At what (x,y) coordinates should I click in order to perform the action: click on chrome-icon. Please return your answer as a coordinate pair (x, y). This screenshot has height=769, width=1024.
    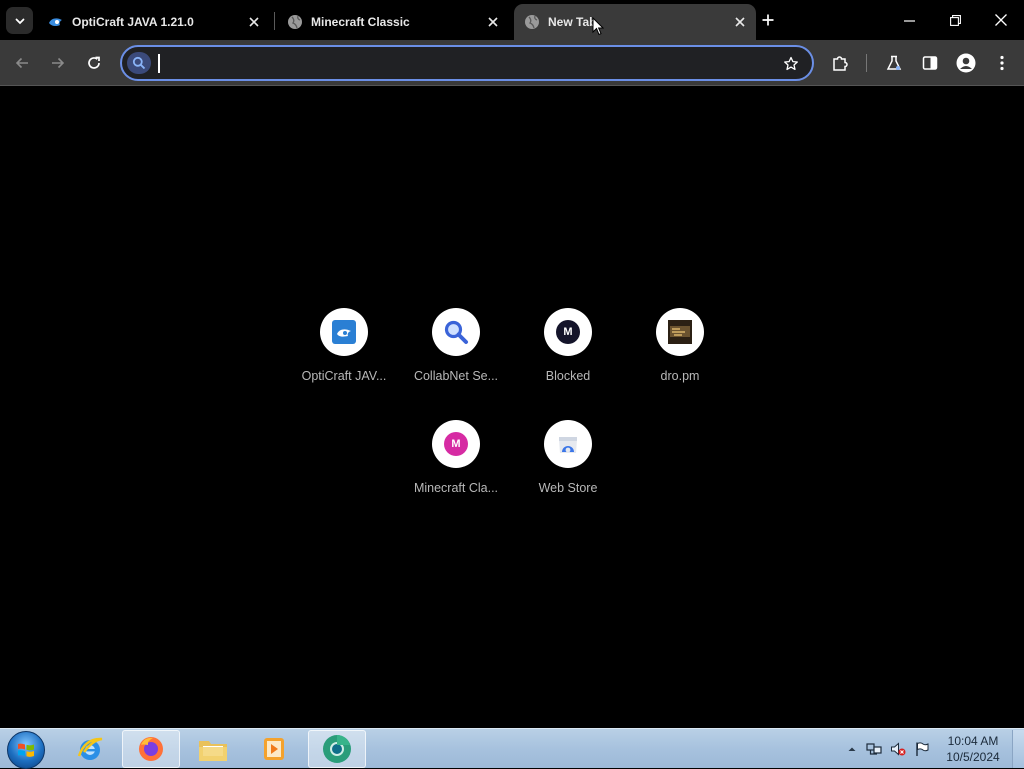
    Looking at the image, I should click on (337, 749).